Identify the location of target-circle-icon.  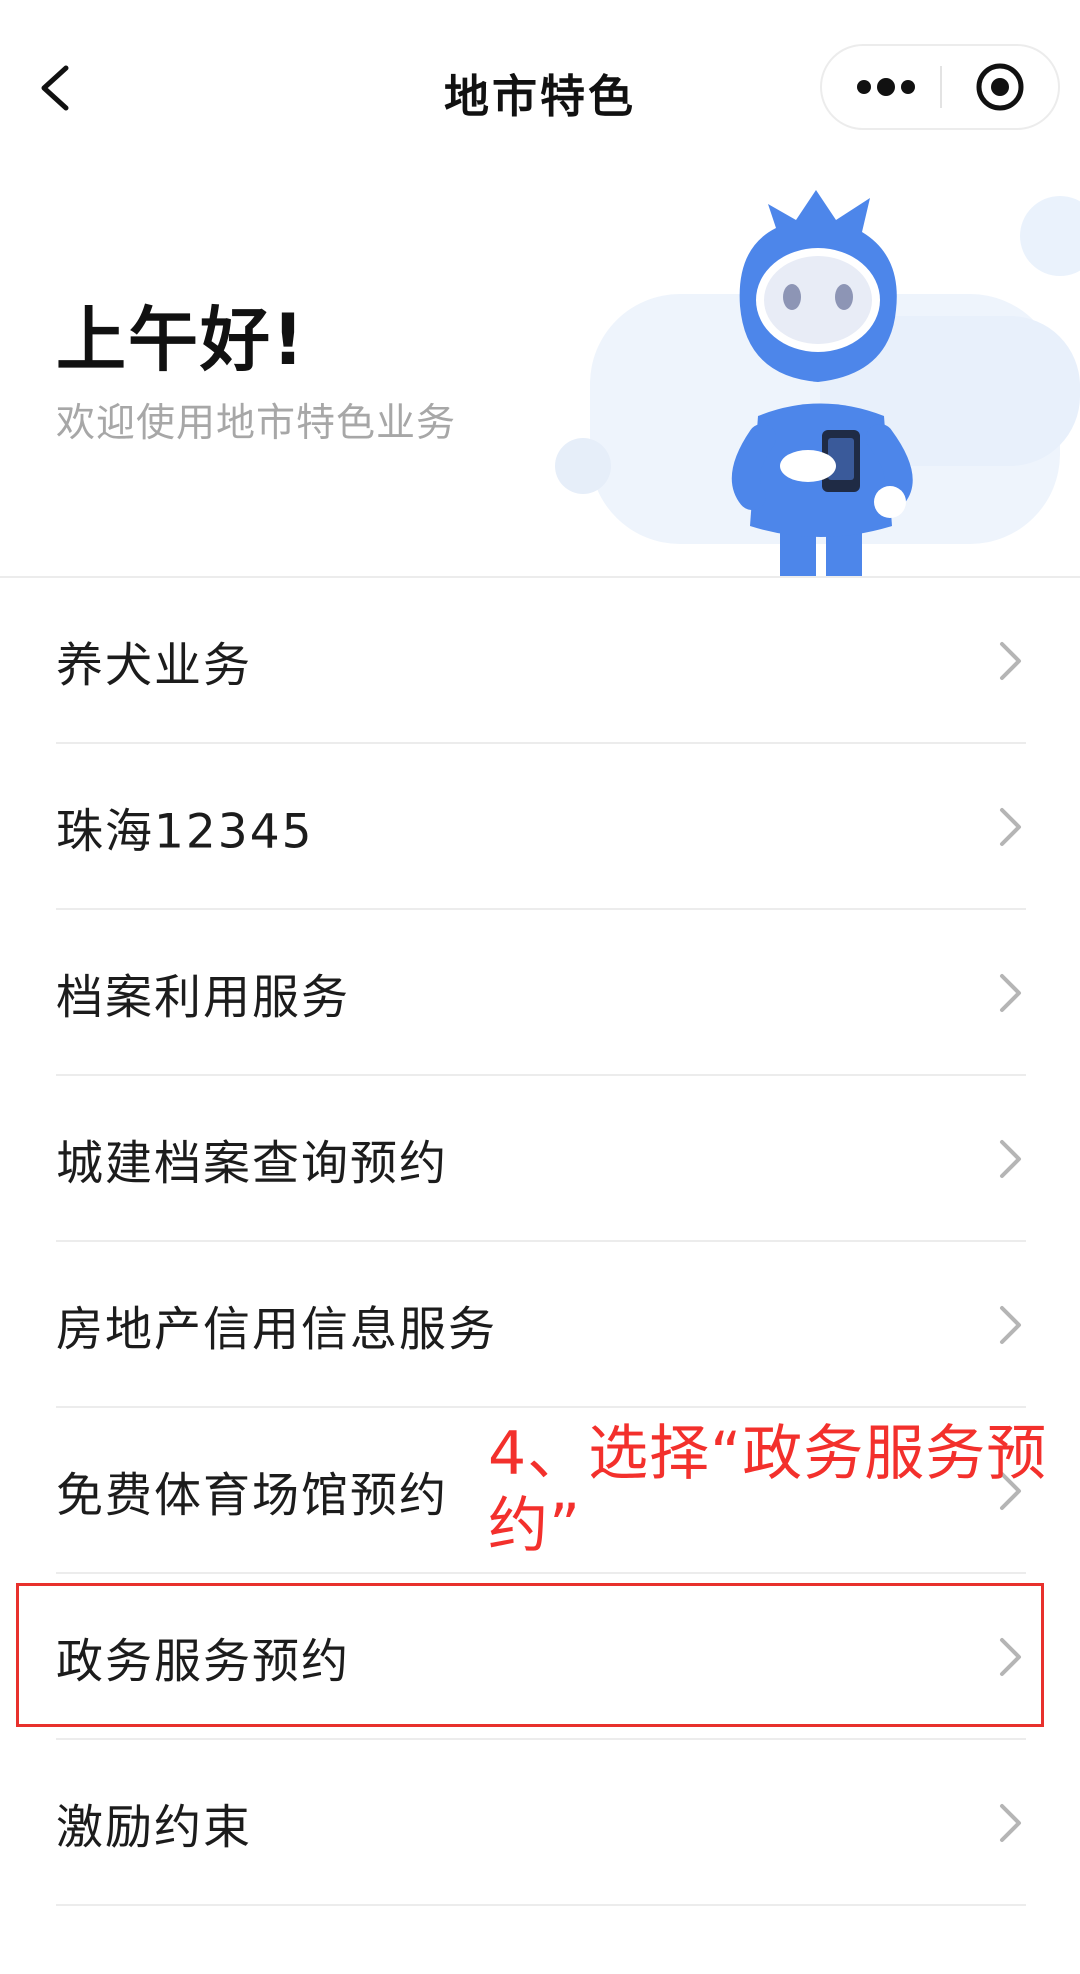
(1000, 87).